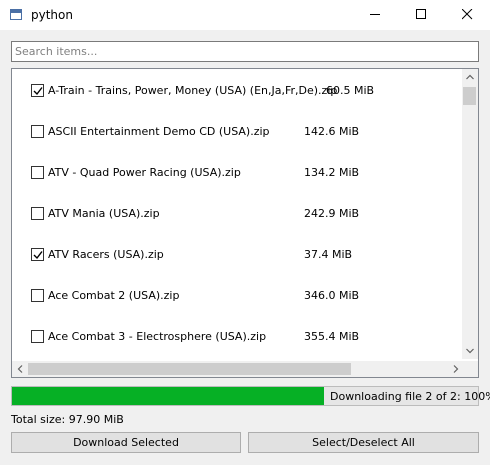 This screenshot has width=490, height=465. What do you see at coordinates (245, 51) in the screenshot?
I see `search-input` at bounding box center [245, 51].